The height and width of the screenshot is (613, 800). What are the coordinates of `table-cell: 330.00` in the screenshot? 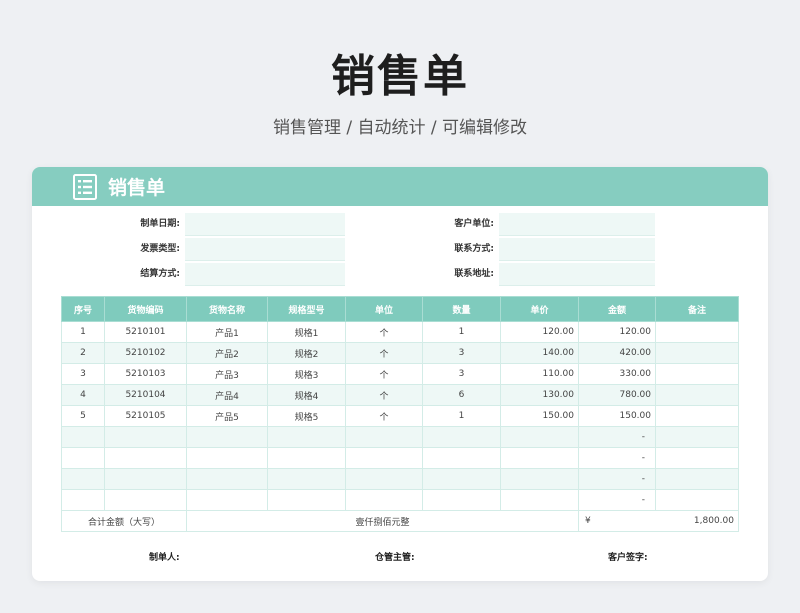 It's located at (617, 374).